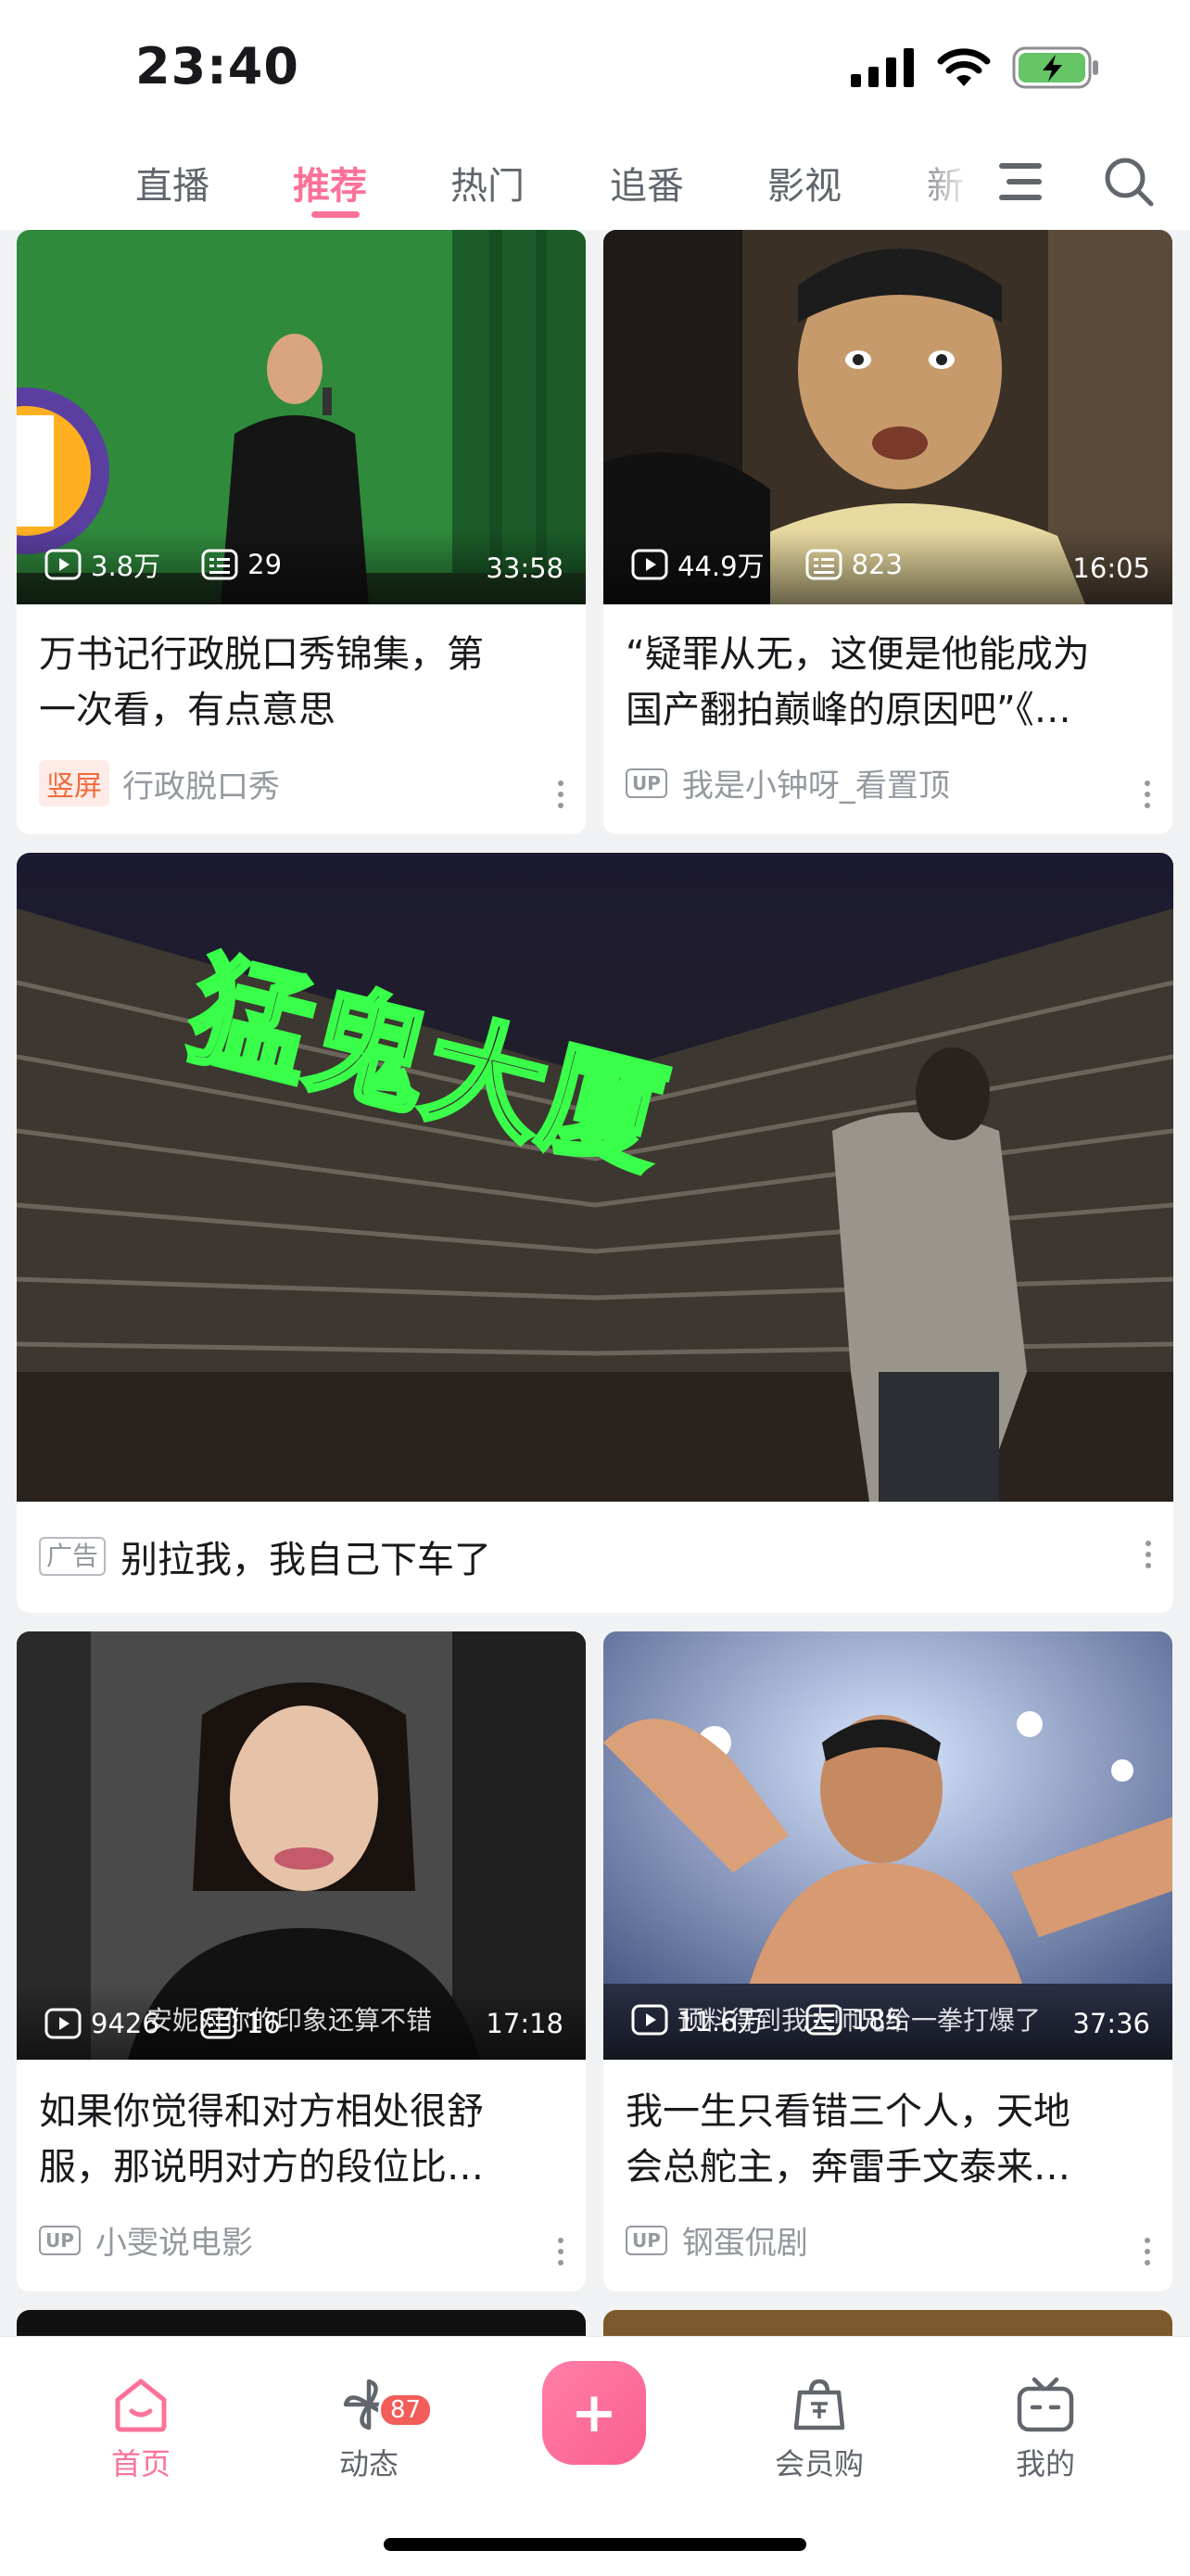  Describe the element at coordinates (1055, 67) in the screenshot. I see `battery-charging-icon` at that location.